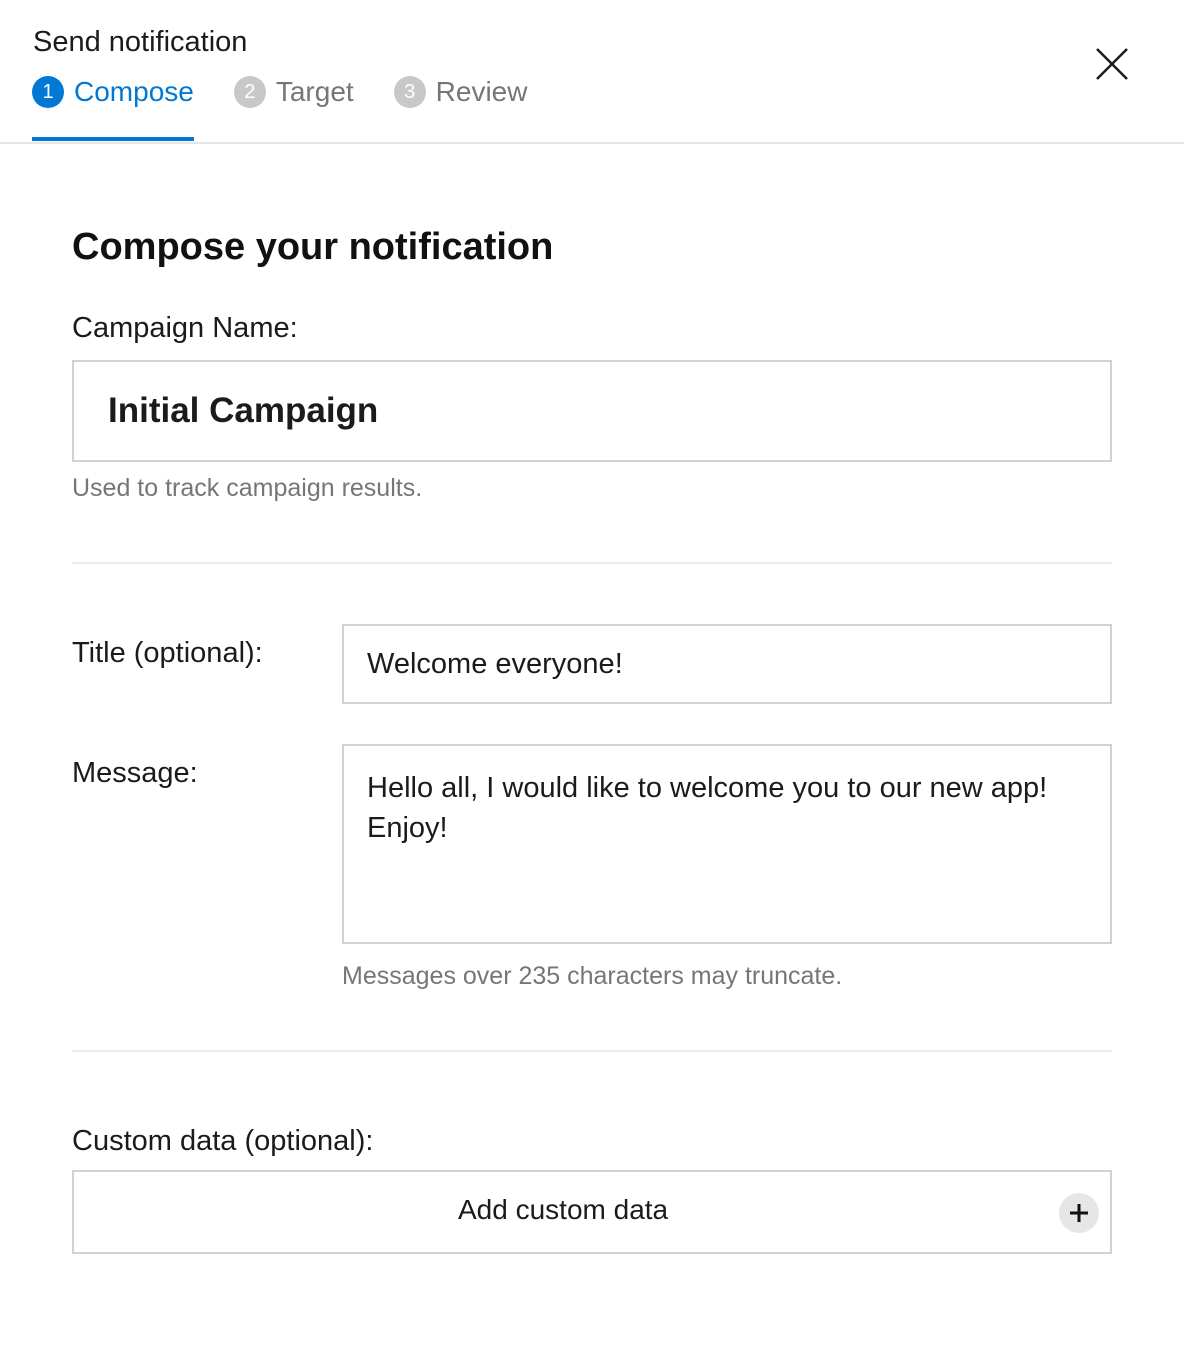 This screenshot has width=1184, height=1346. What do you see at coordinates (249, 92) in the screenshot?
I see `step-number: 2` at bounding box center [249, 92].